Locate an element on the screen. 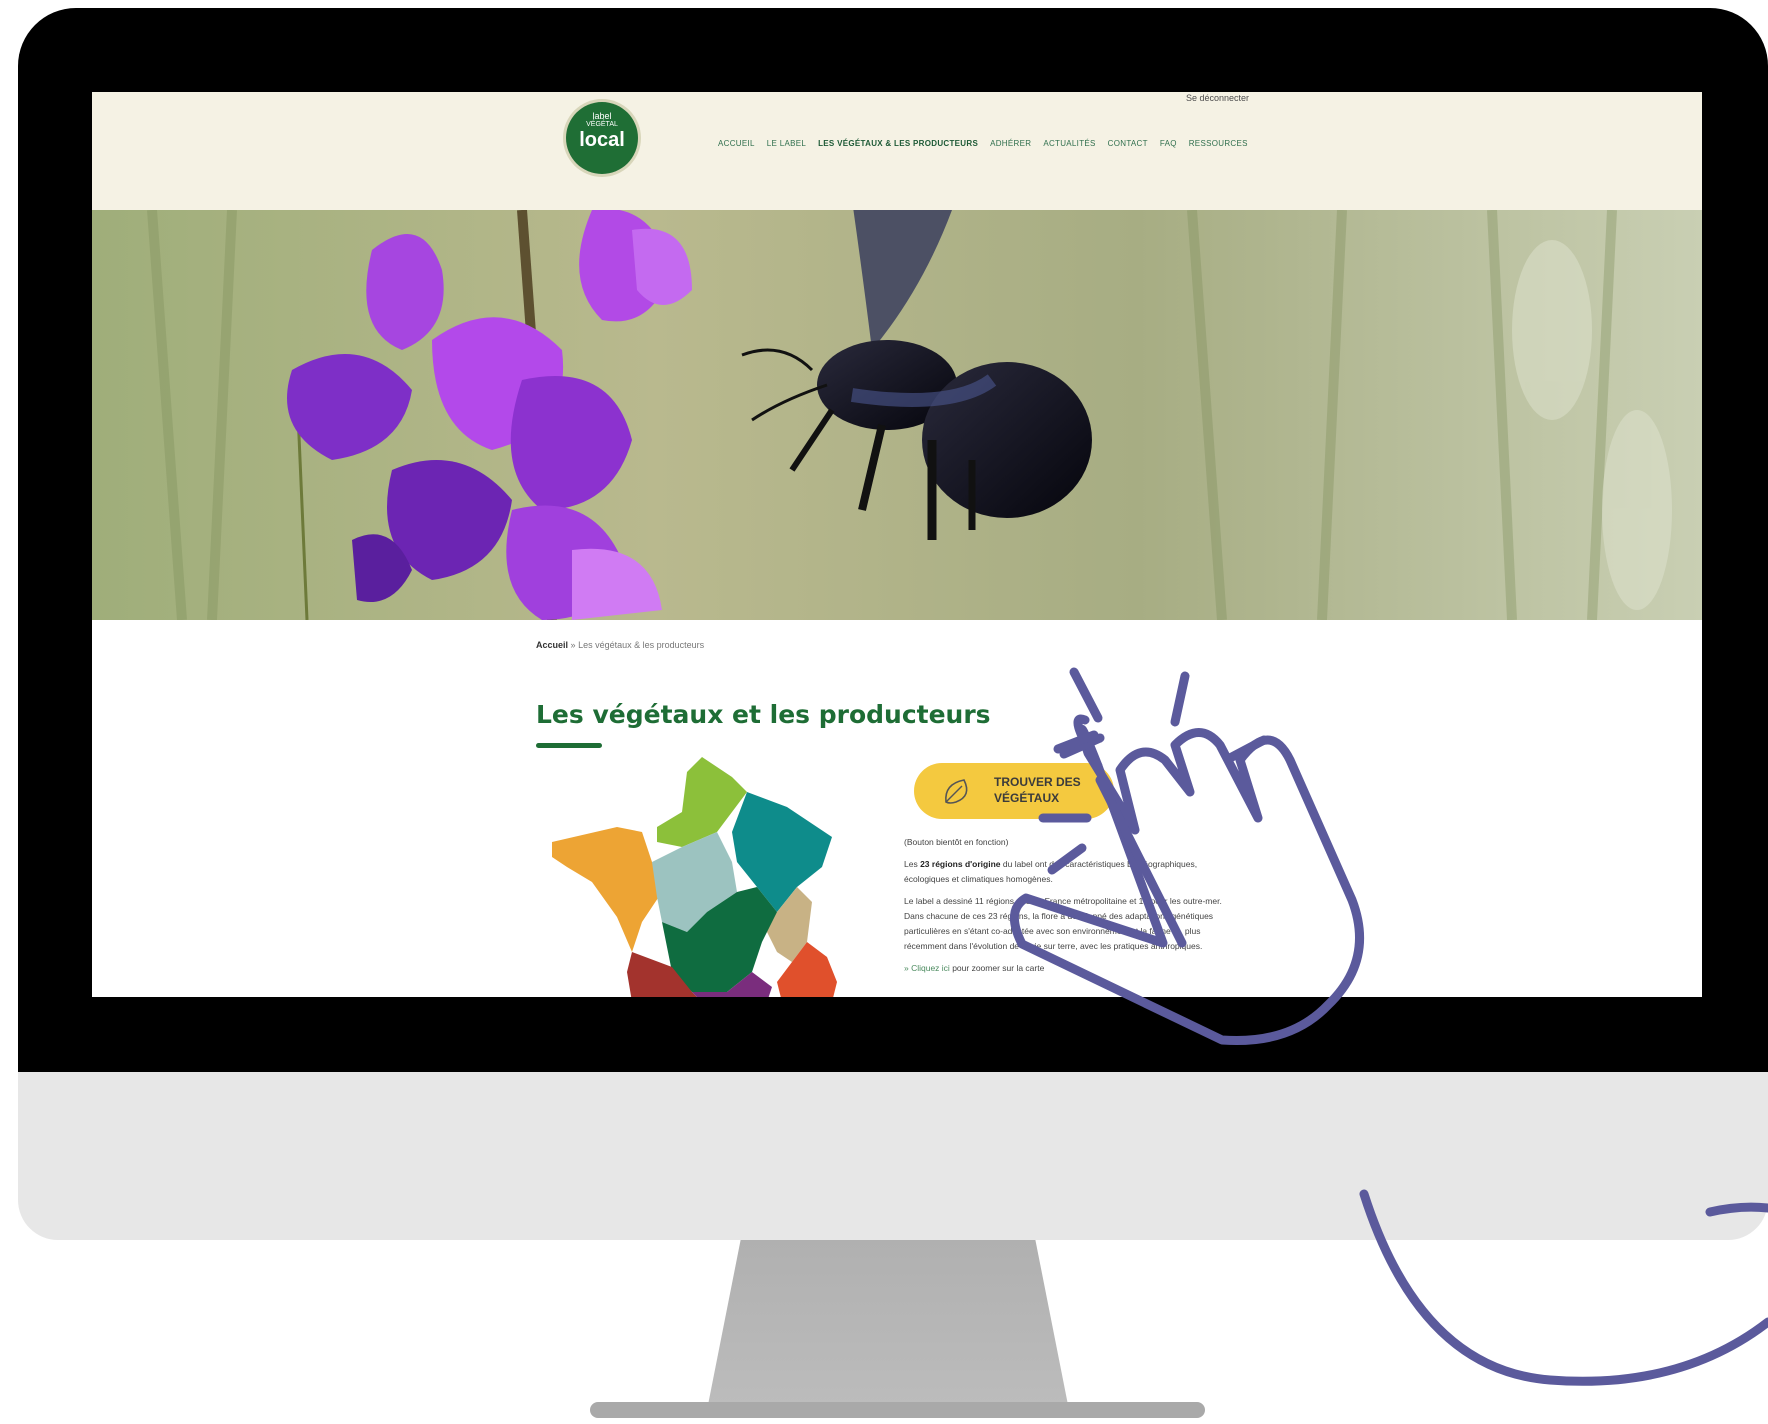 This screenshot has width=1768, height=1424. logo-line-2: VÉGÉTAL is located at coordinates (602, 124).